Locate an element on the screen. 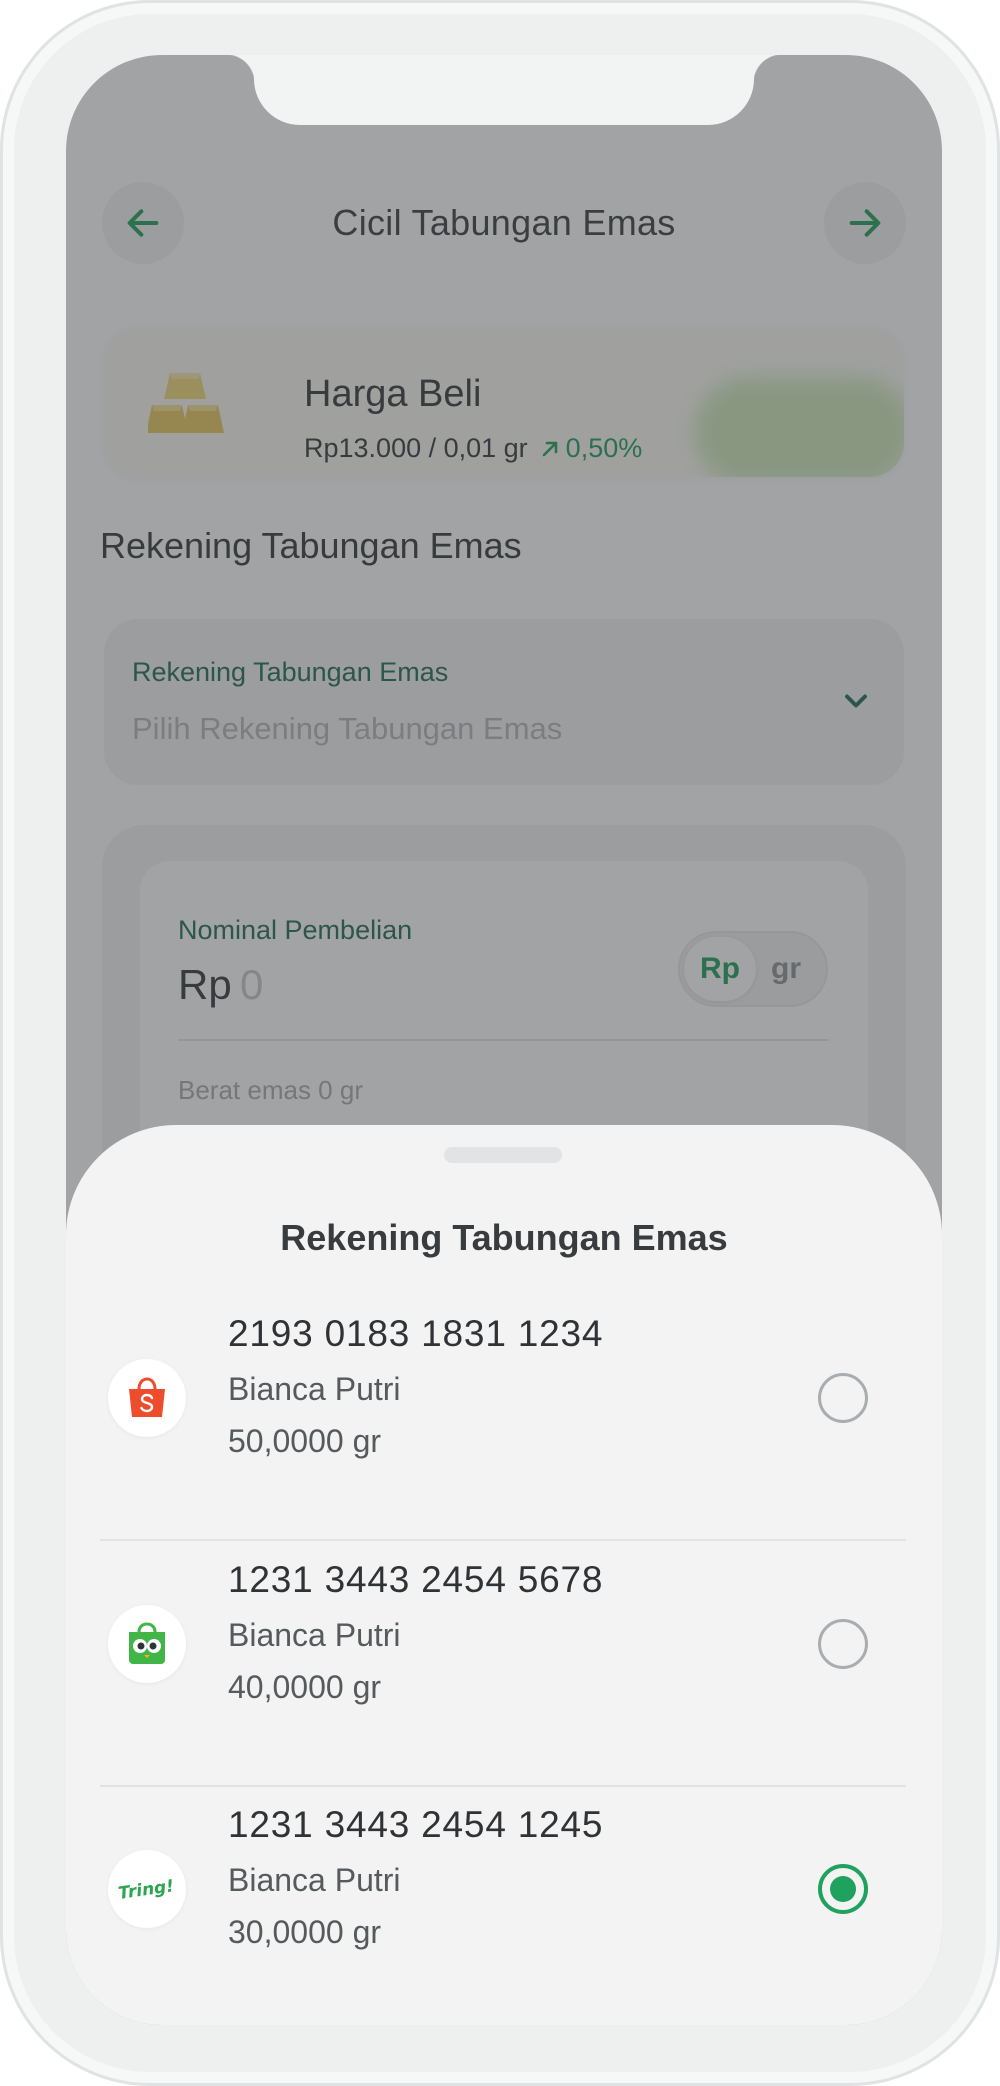  account-number: 1231 3443 2454 1245 is located at coordinates (416, 1824).